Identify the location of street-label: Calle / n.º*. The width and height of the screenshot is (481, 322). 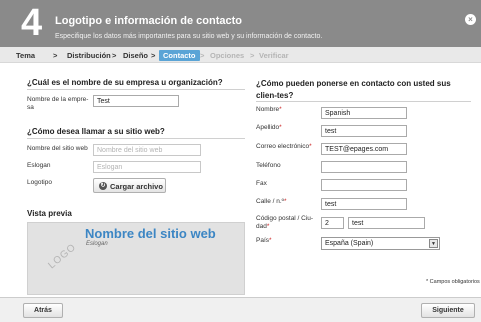
(271, 201).